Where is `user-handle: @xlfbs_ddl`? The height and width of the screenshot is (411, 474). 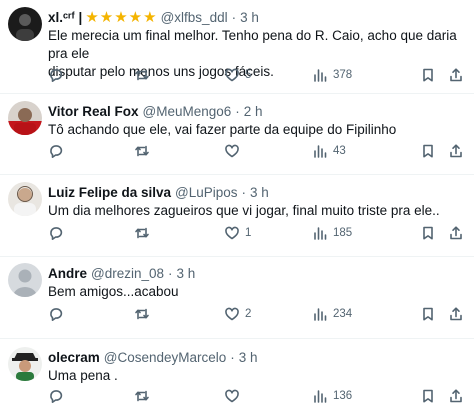
user-handle: @xlfbs_ddl is located at coordinates (194, 17).